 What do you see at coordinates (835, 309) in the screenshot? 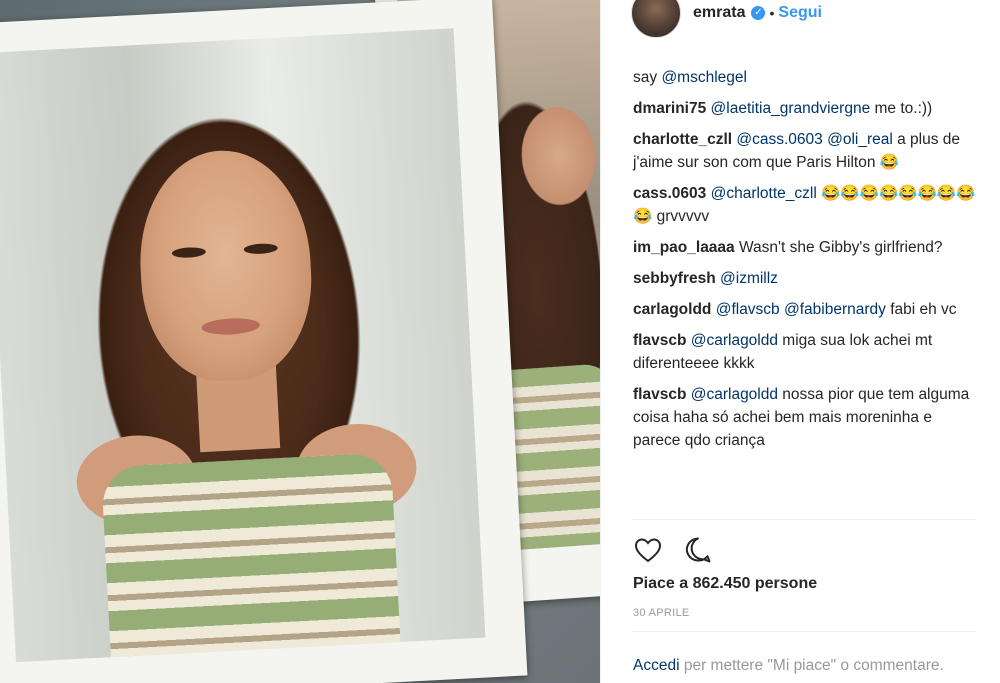
I see `mention-link: @fabibernardy` at bounding box center [835, 309].